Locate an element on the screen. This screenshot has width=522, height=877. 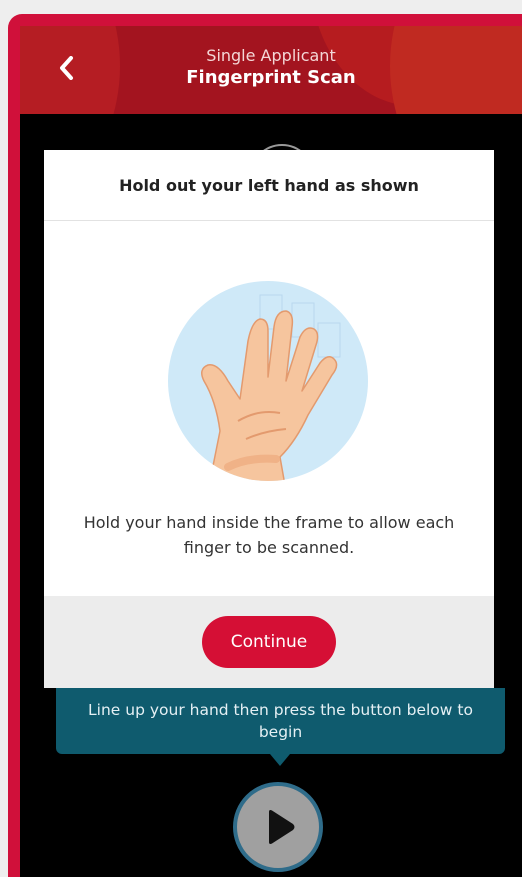
play-icon is located at coordinates (282, 827).